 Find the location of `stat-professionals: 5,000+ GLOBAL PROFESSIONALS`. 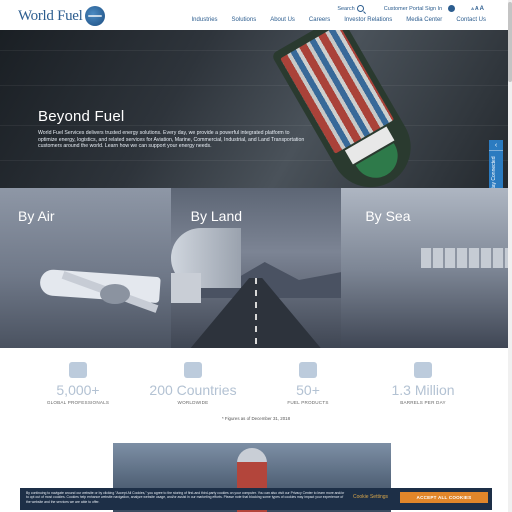

stat-professionals: 5,000+ GLOBAL PROFESSIONALS is located at coordinates (78, 383).